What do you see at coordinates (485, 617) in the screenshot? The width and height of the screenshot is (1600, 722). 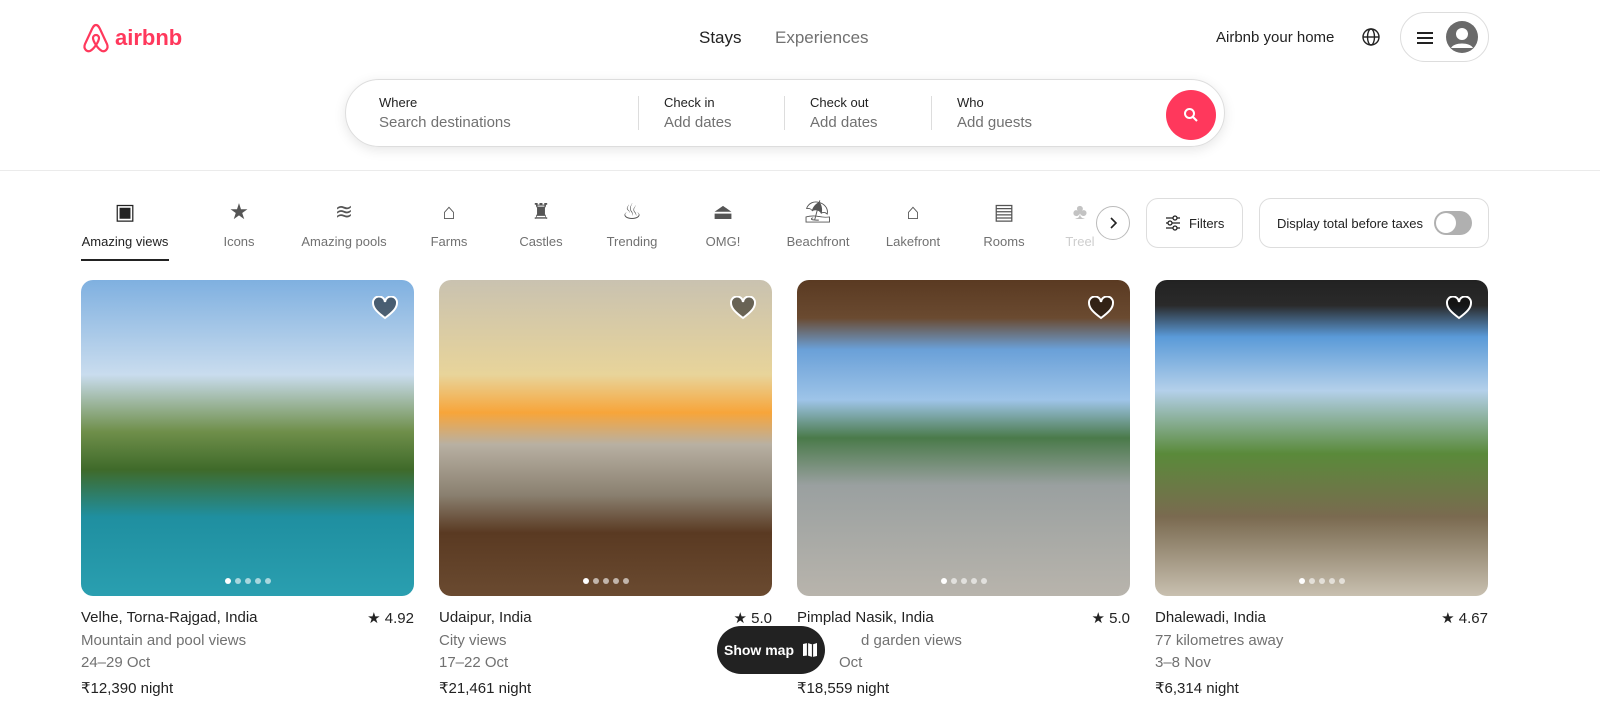 I see `listing-location: Udaipur, India` at bounding box center [485, 617].